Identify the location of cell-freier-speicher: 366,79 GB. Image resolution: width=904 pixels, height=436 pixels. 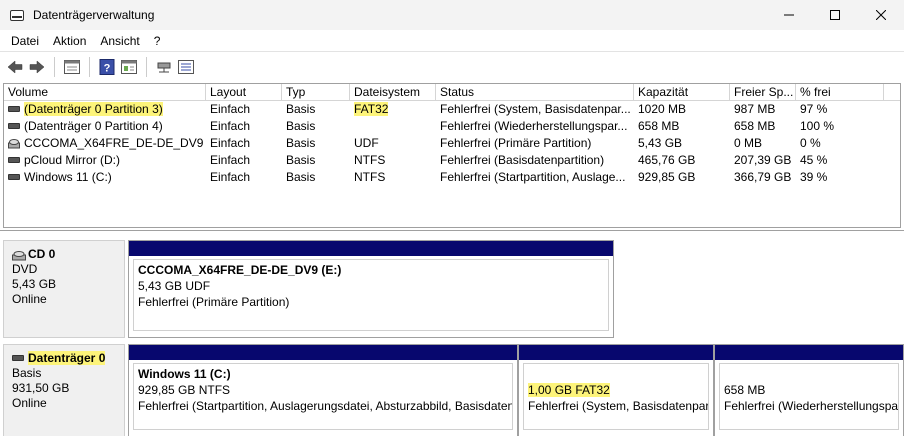
(763, 177).